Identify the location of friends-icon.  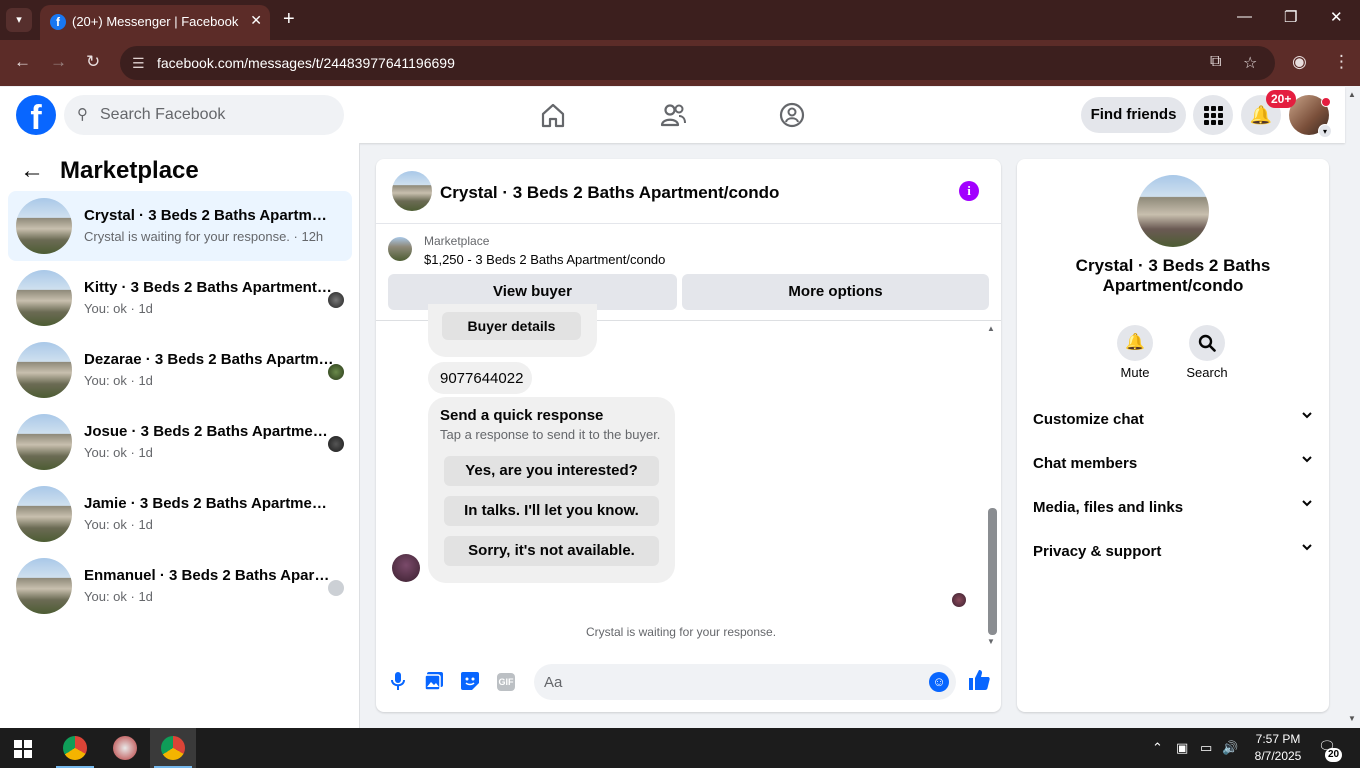
(673, 115).